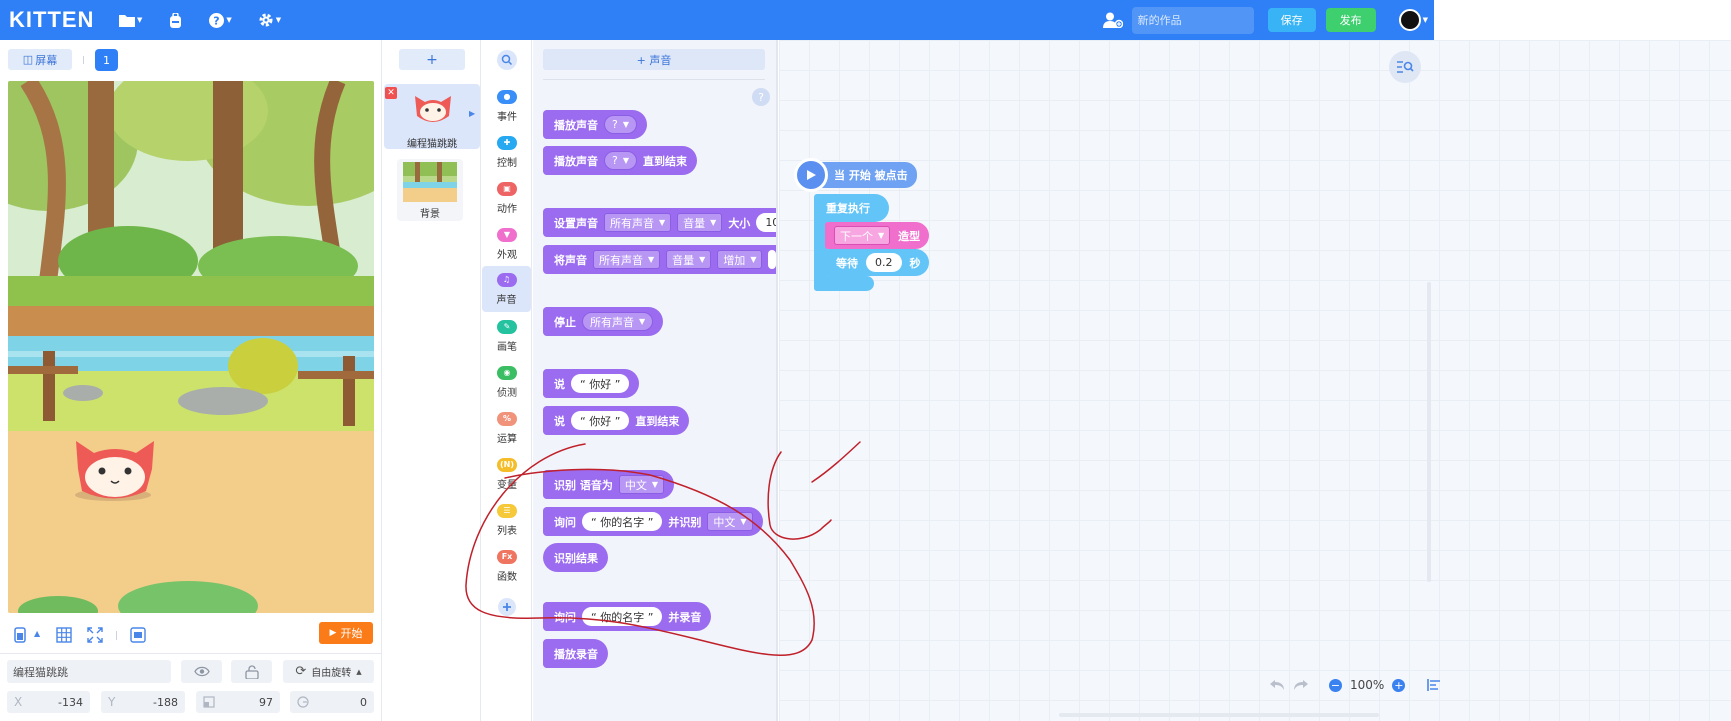  What do you see at coordinates (507, 106) in the screenshot?
I see `category-events: ● 事件` at bounding box center [507, 106].